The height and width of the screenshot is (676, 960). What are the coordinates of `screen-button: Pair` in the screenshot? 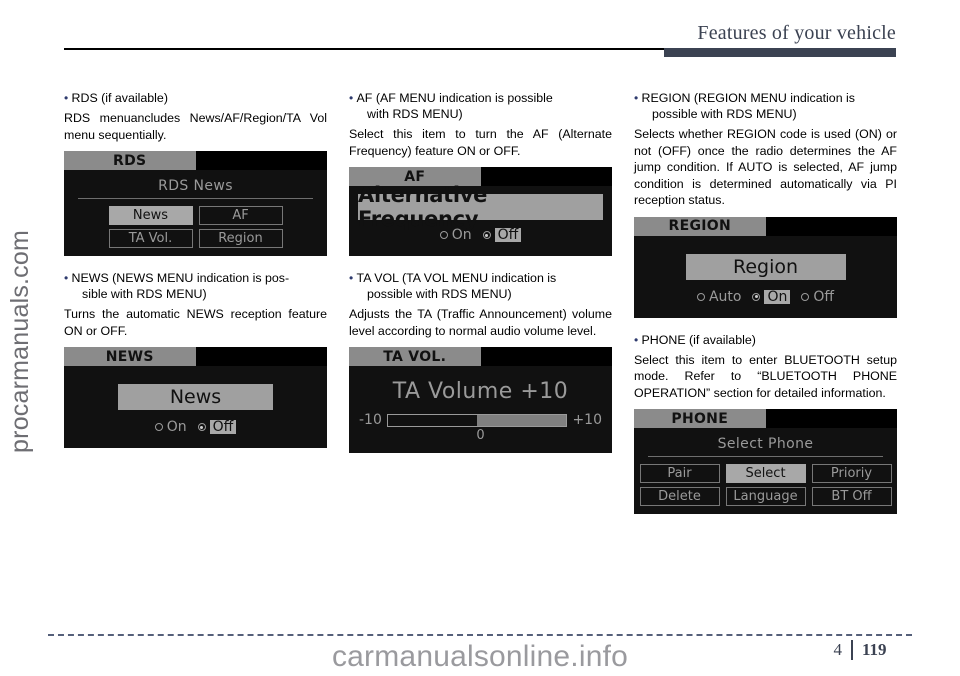 It's located at (679, 473).